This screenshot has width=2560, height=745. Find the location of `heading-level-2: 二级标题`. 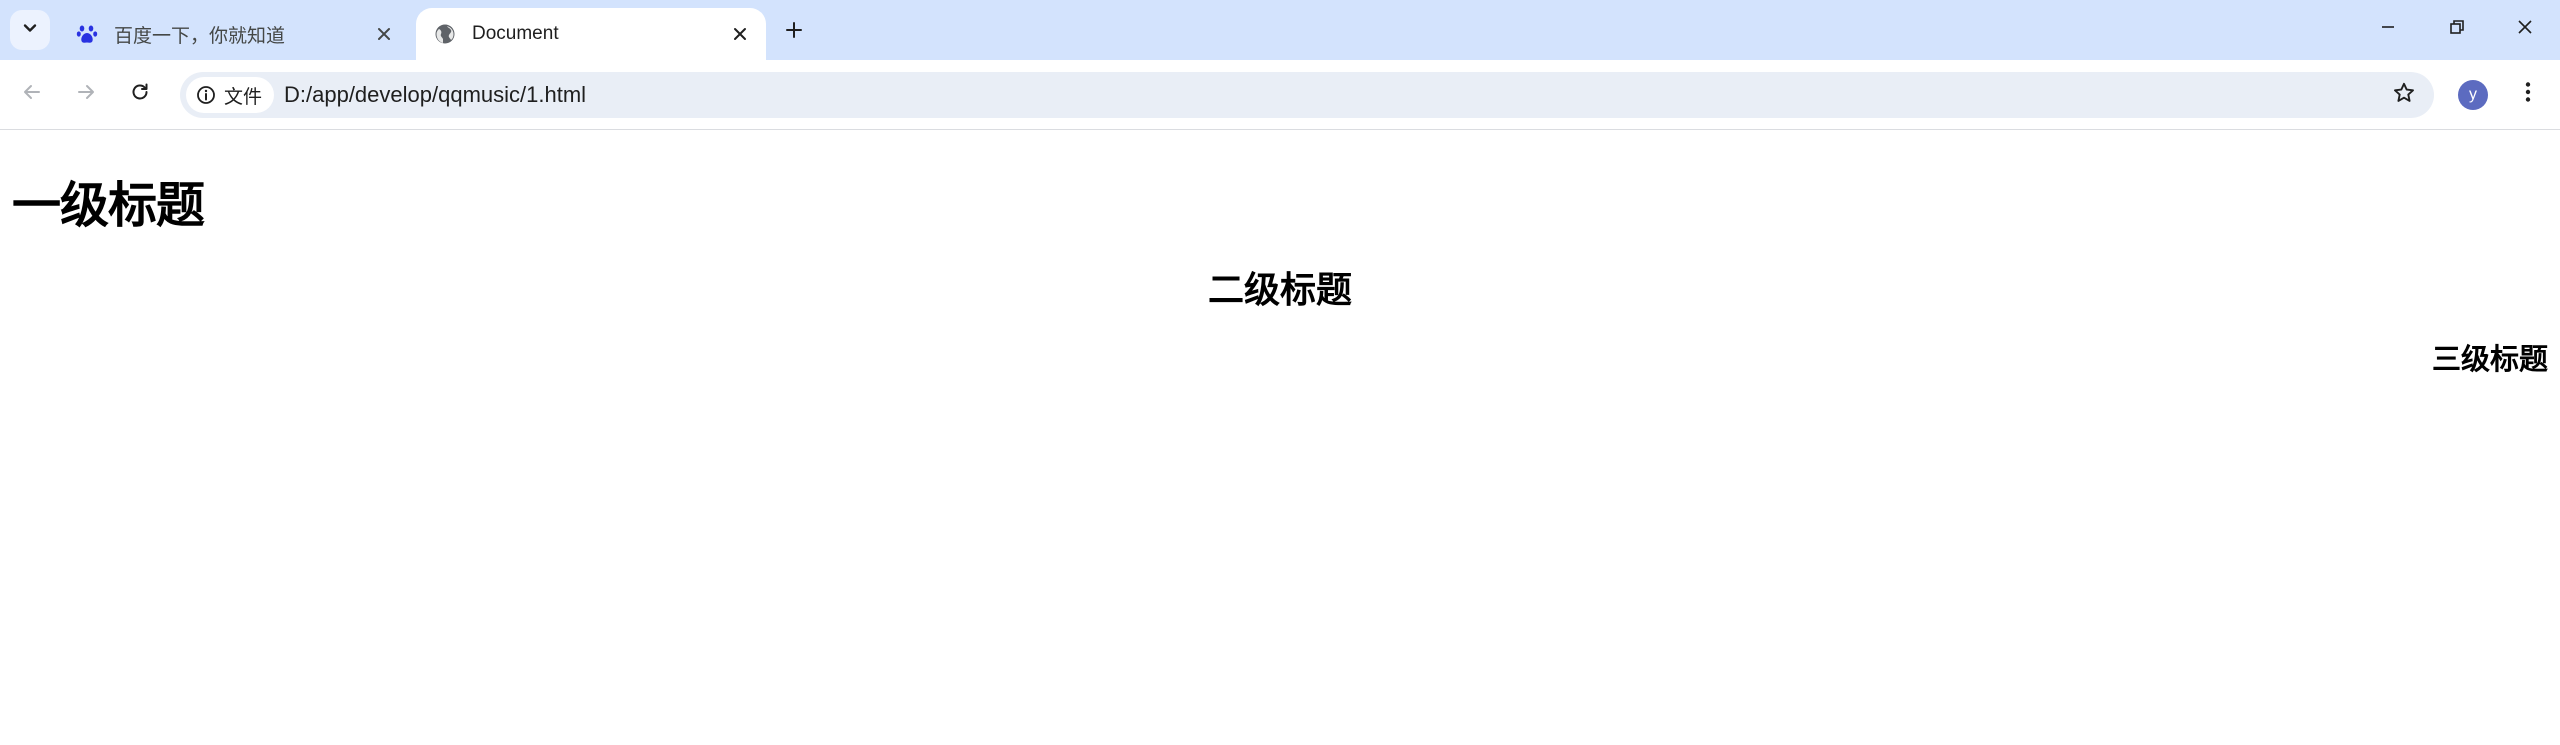

heading-level-2: 二级标题 is located at coordinates (1279, 290).